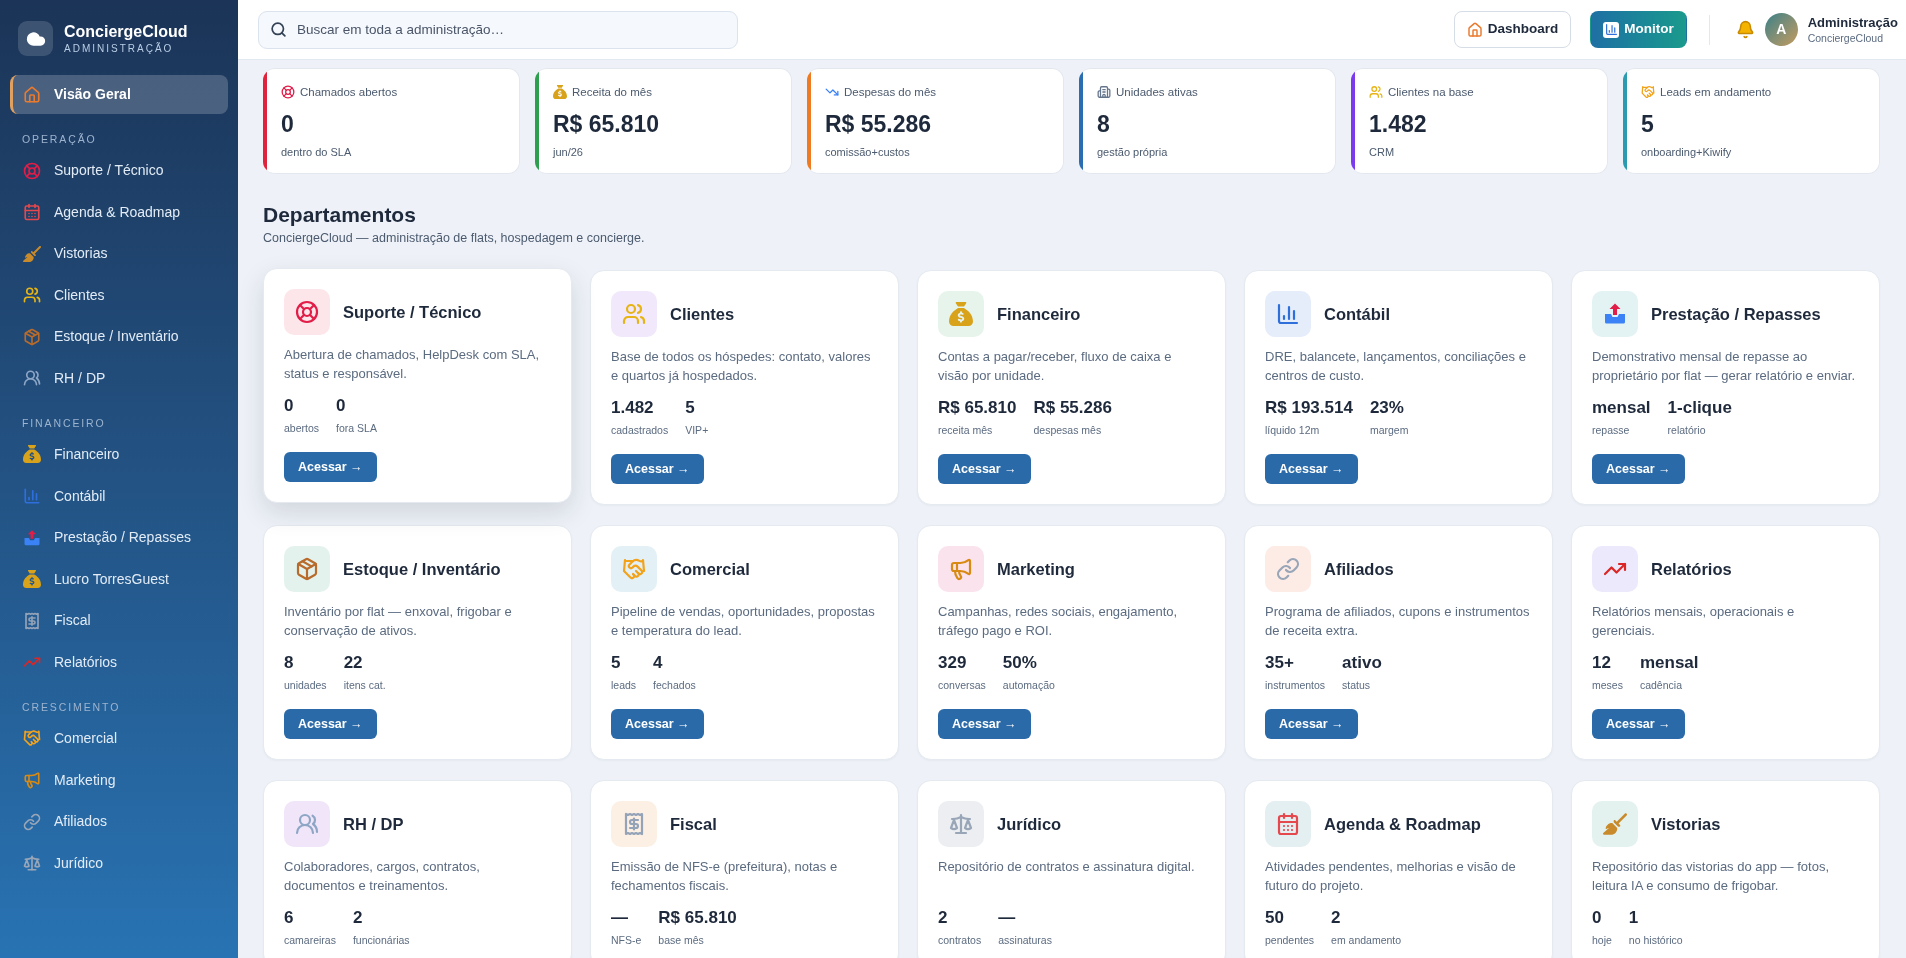  What do you see at coordinates (868, 152) in the screenshot?
I see `kpi-note: comissão+custos` at bounding box center [868, 152].